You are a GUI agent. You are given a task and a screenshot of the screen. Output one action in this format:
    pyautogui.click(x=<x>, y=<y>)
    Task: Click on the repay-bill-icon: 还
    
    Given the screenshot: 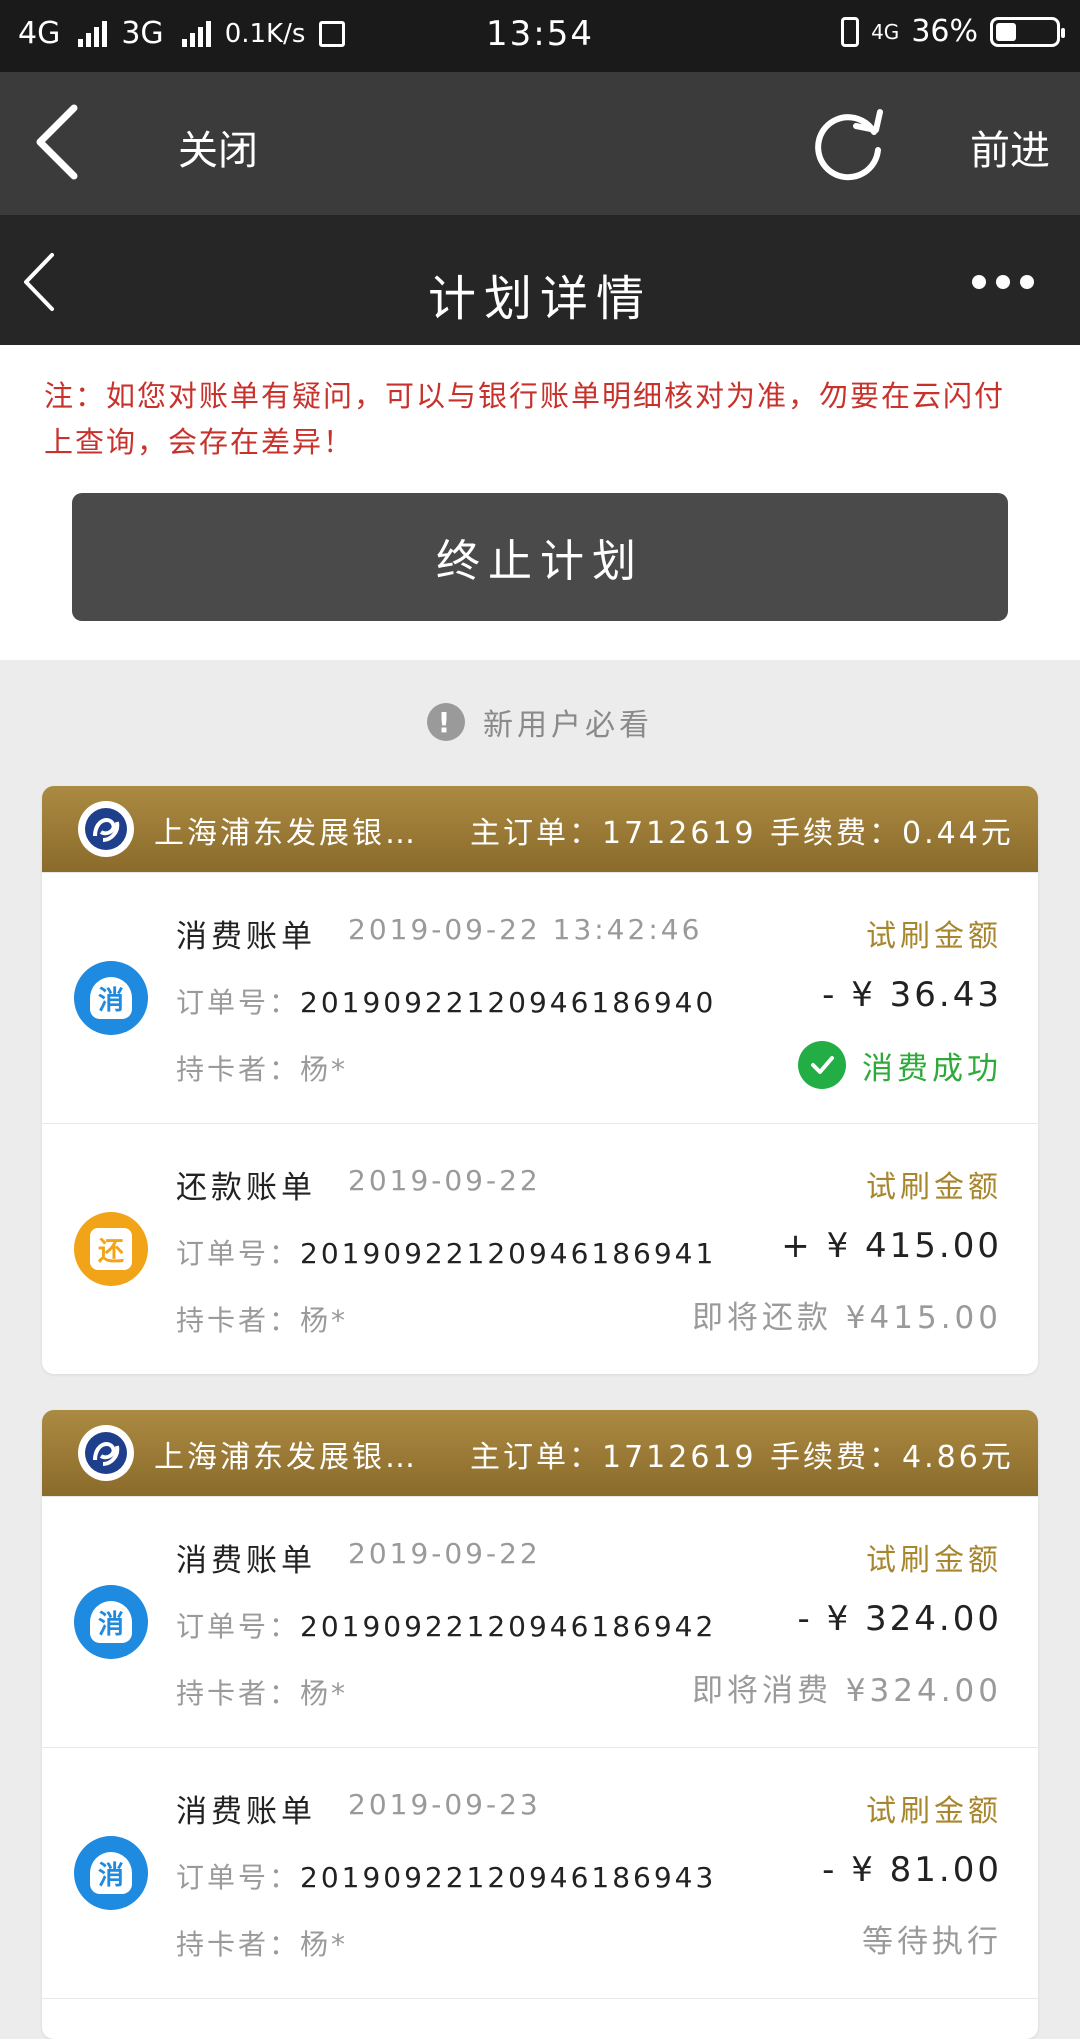 What is the action you would take?
    pyautogui.click(x=111, y=1249)
    